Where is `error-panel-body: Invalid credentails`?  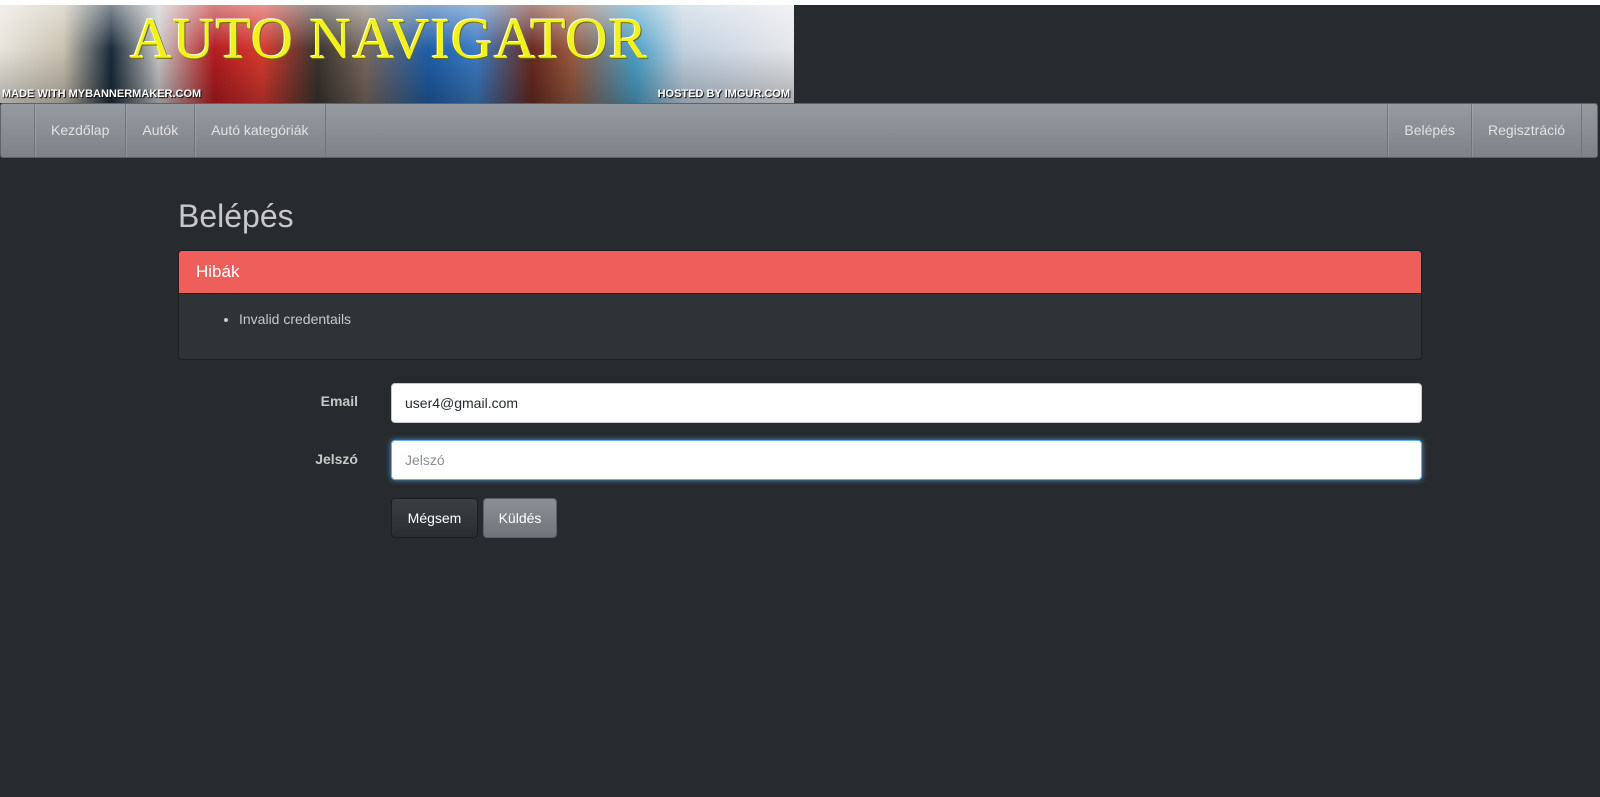
error-panel-body: Invalid credentails is located at coordinates (800, 312).